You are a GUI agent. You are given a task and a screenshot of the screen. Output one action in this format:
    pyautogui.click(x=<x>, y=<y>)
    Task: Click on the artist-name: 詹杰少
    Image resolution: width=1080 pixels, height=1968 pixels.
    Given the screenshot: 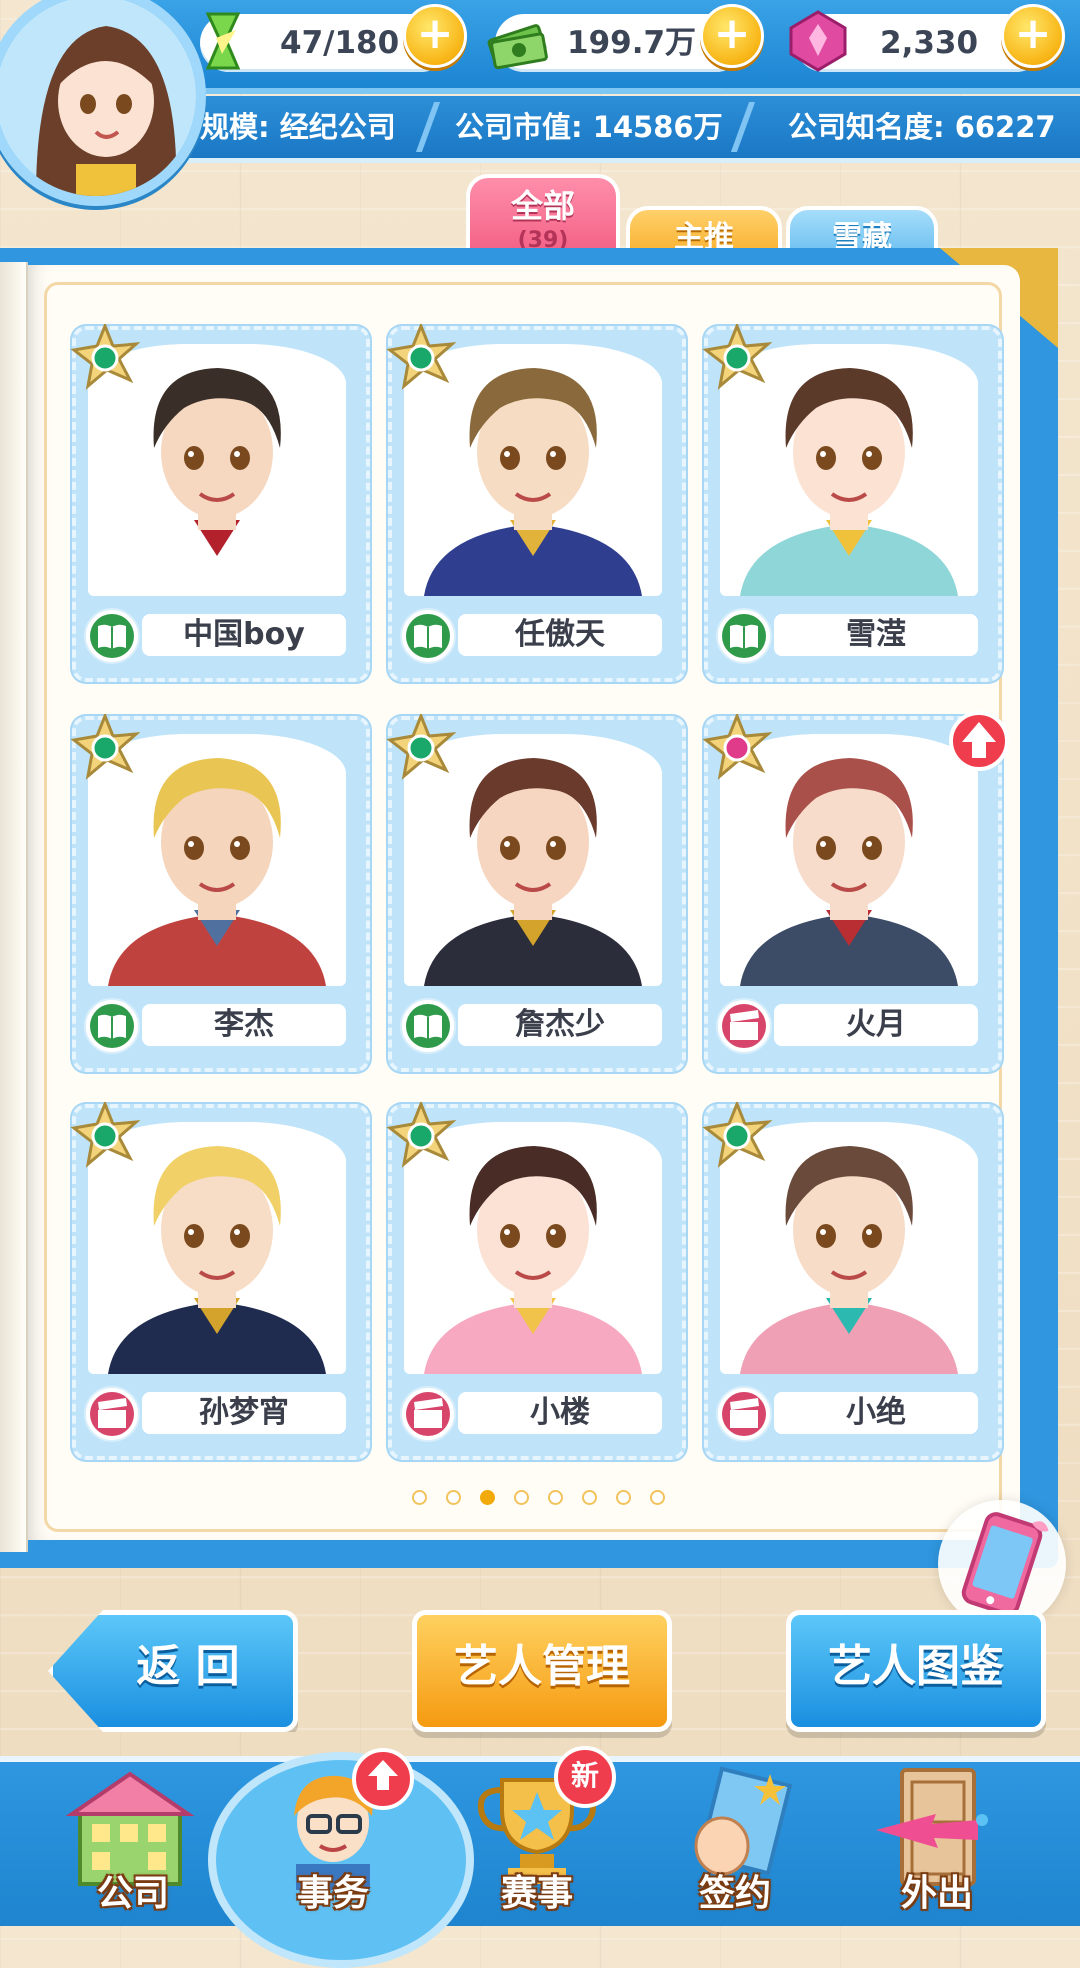 What is the action you would take?
    pyautogui.click(x=560, y=1025)
    